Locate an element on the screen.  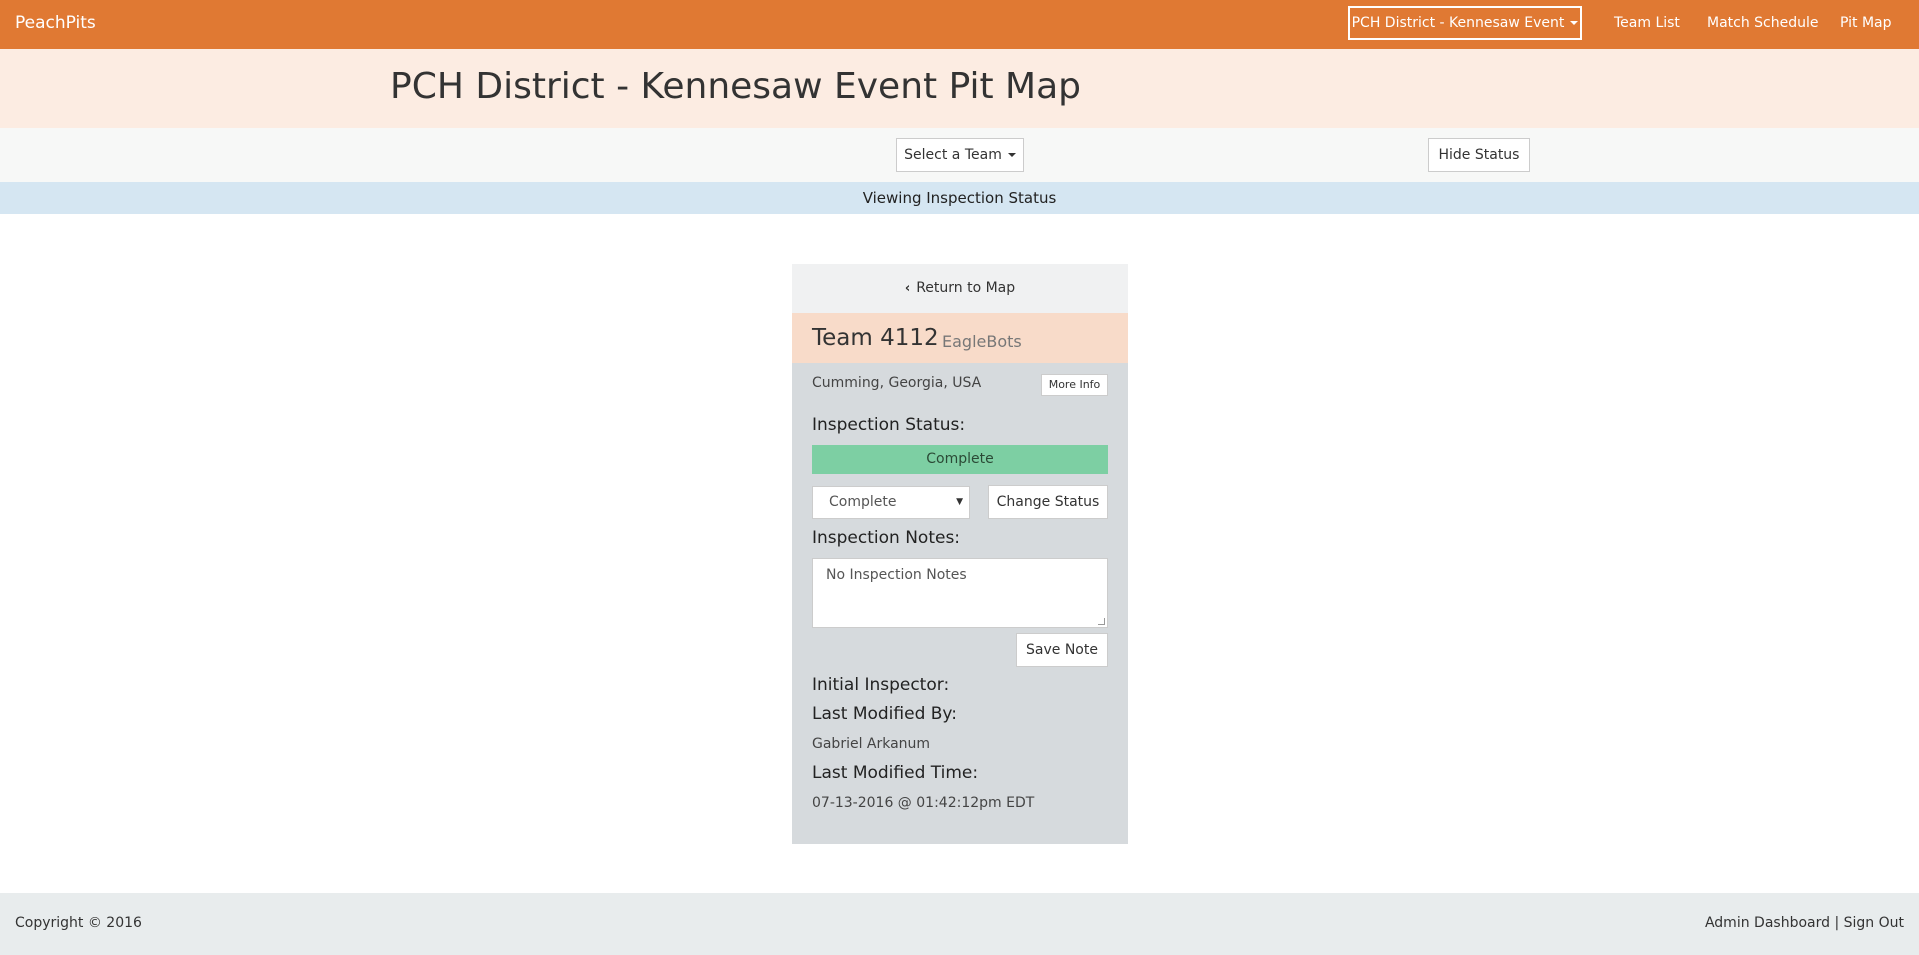
footer-links: Admin Dashboard | Sign Out is located at coordinates (1804, 923).